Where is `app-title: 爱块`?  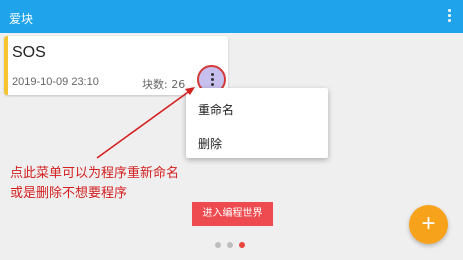
app-title: 爱块 is located at coordinates (21, 19).